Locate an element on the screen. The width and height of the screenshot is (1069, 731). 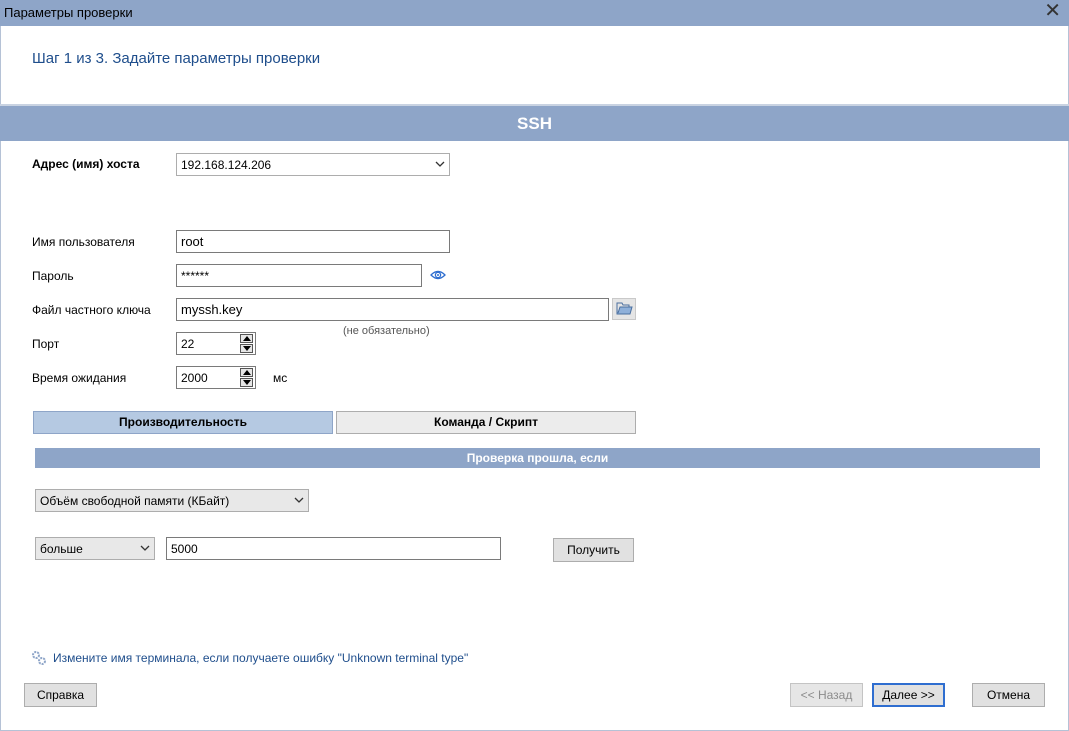
tab-performance: Производительность is located at coordinates (183, 422).